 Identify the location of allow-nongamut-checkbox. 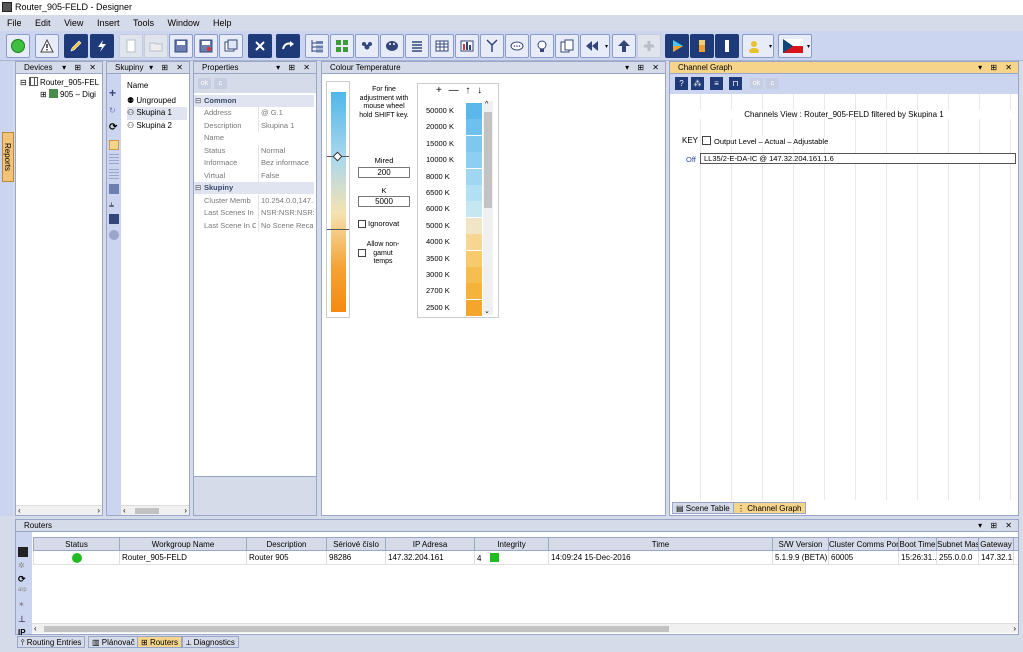
(362, 253).